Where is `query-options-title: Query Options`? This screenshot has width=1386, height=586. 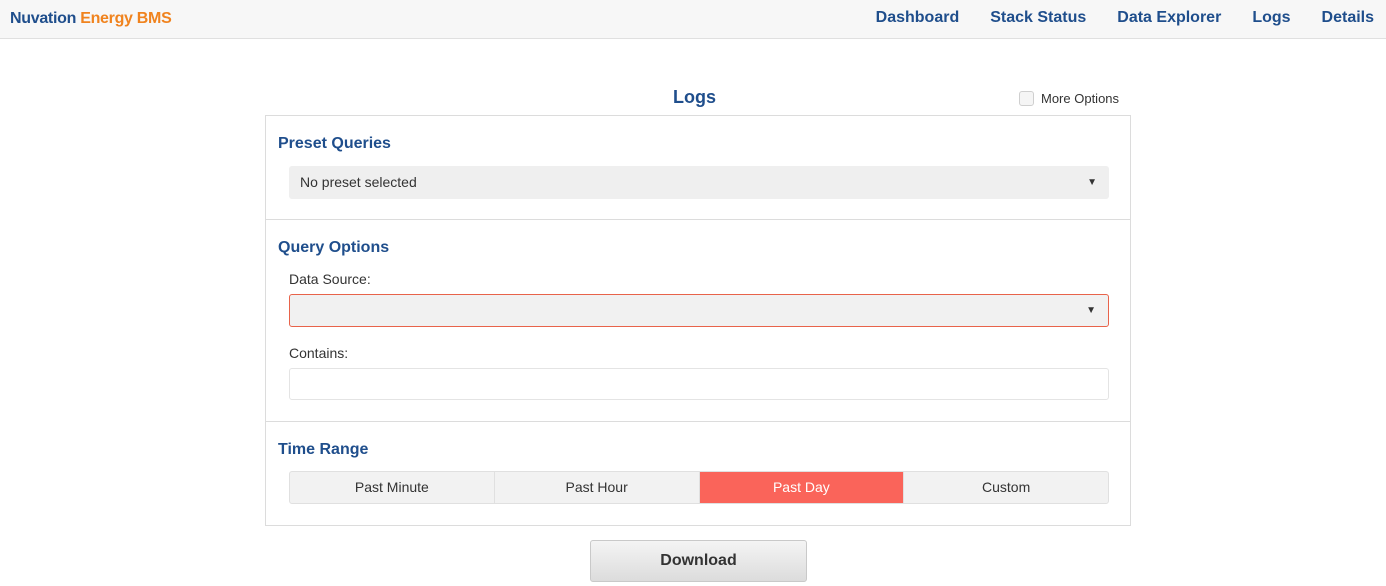 query-options-title: Query Options is located at coordinates (334, 247).